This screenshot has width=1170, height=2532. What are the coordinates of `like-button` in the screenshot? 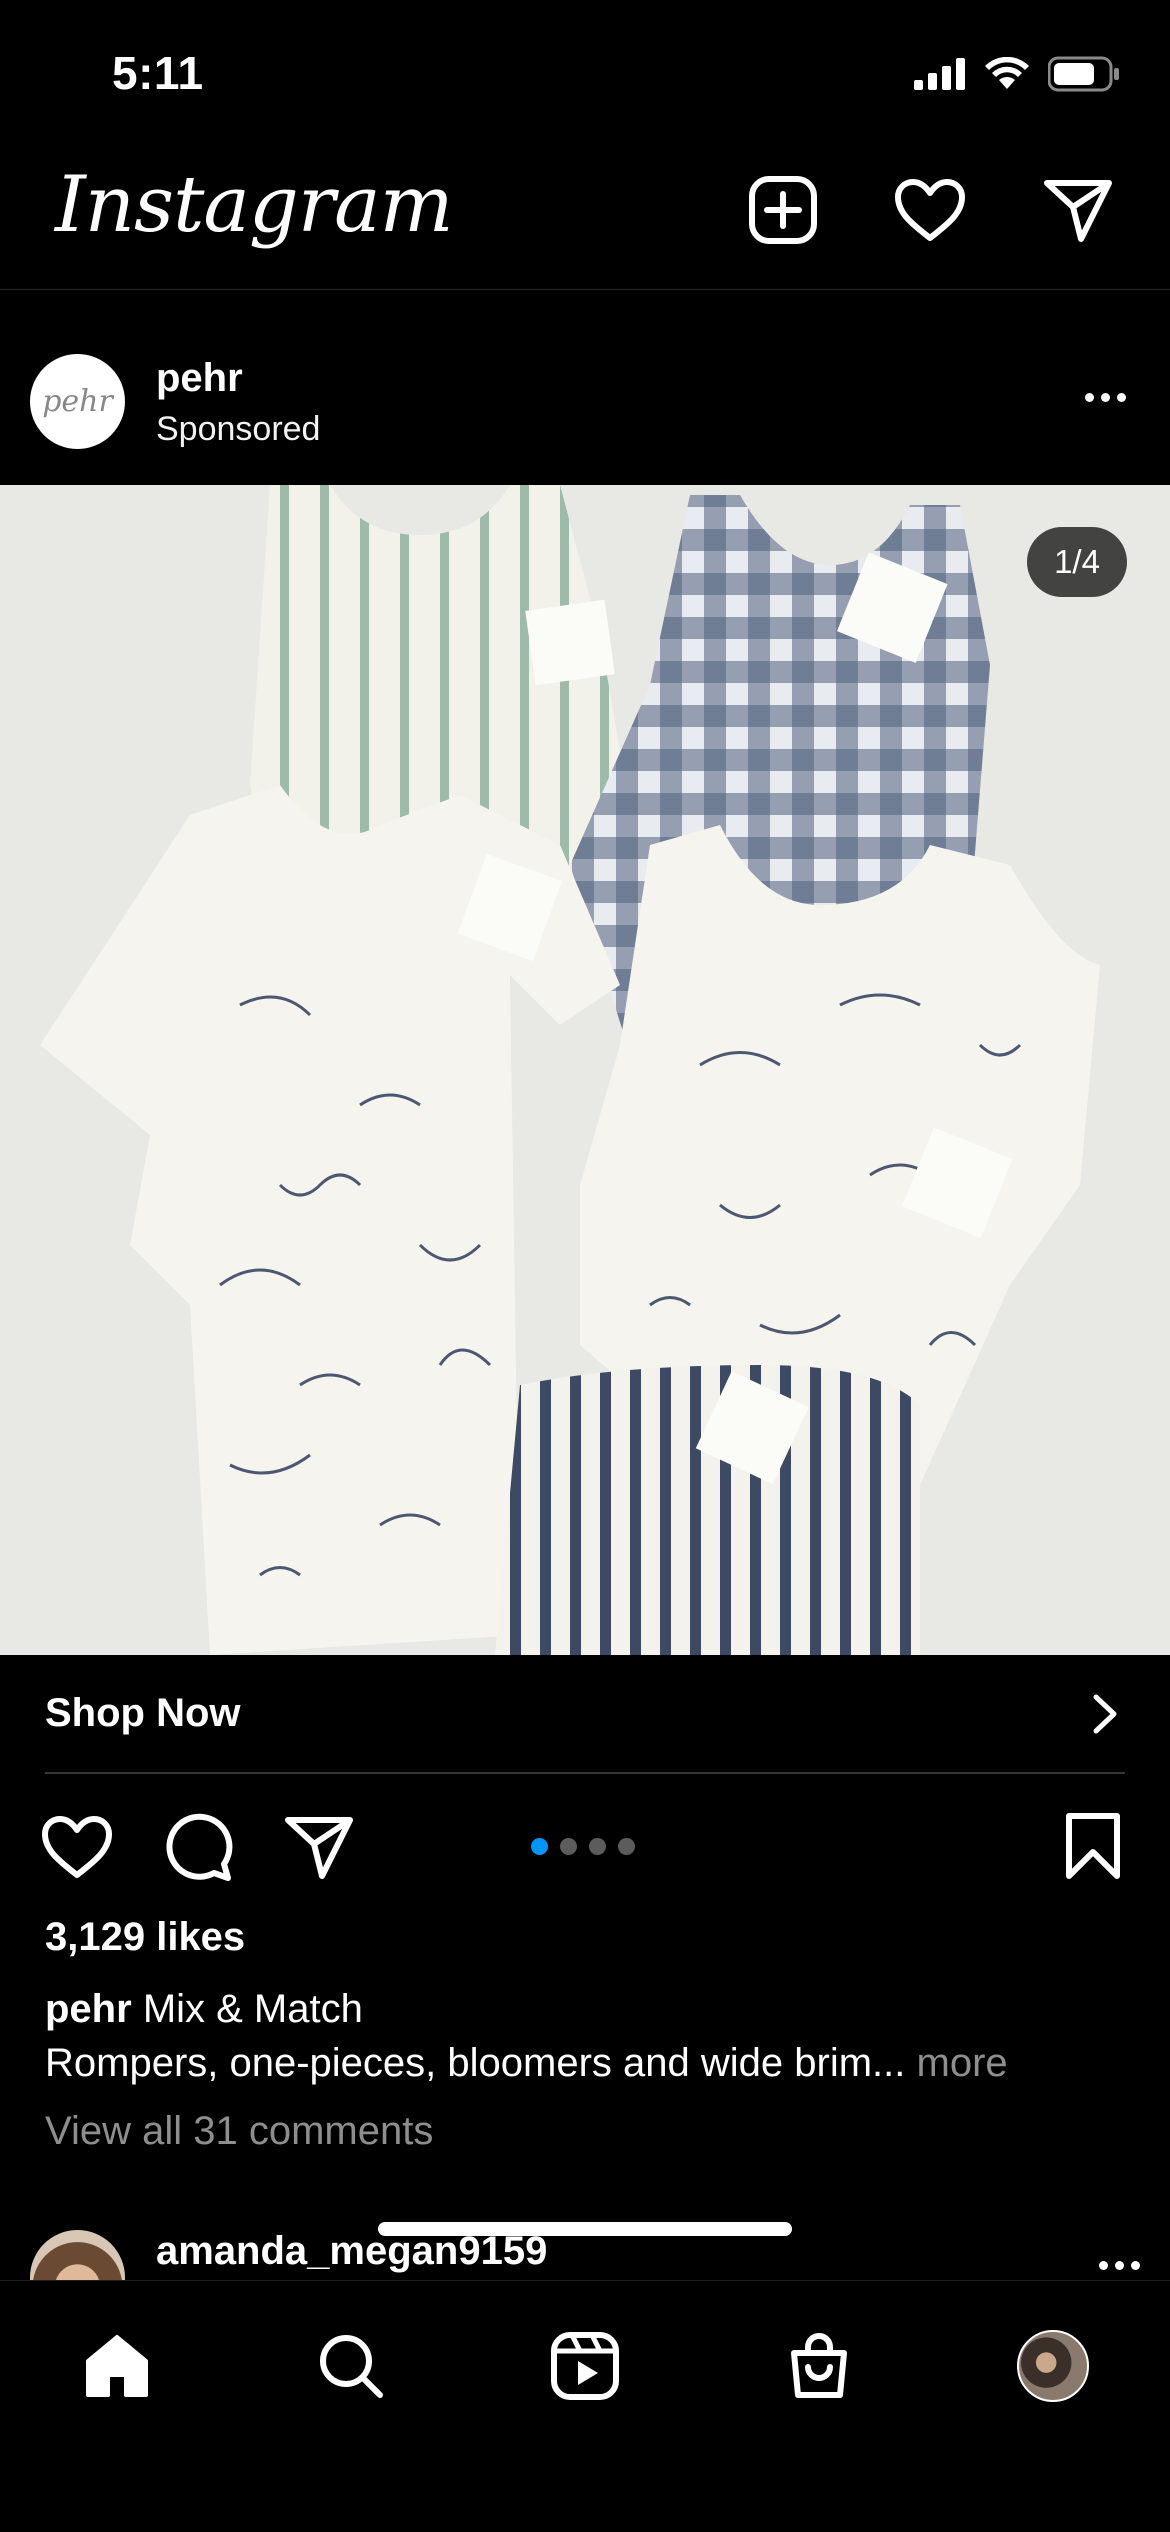 It's located at (77, 1847).